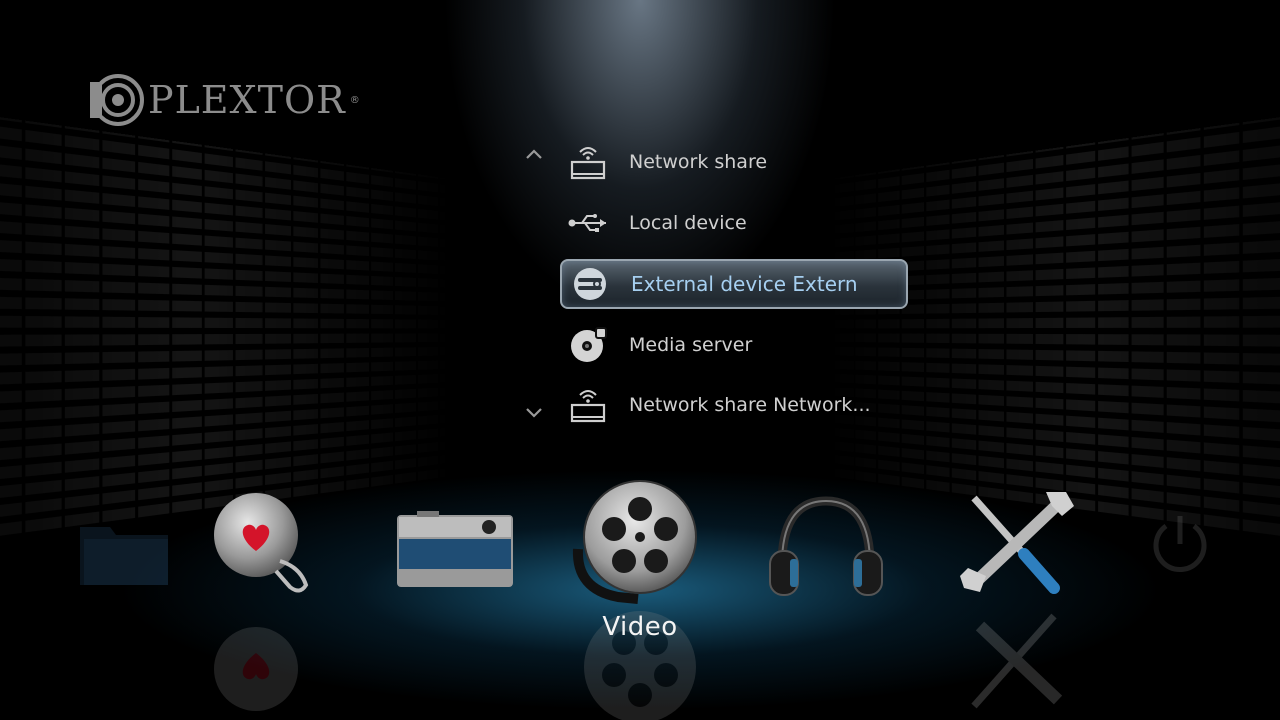 Image resolution: width=1280 pixels, height=720 pixels. What do you see at coordinates (691, 345) in the screenshot?
I see `source-label: Media server` at bounding box center [691, 345].